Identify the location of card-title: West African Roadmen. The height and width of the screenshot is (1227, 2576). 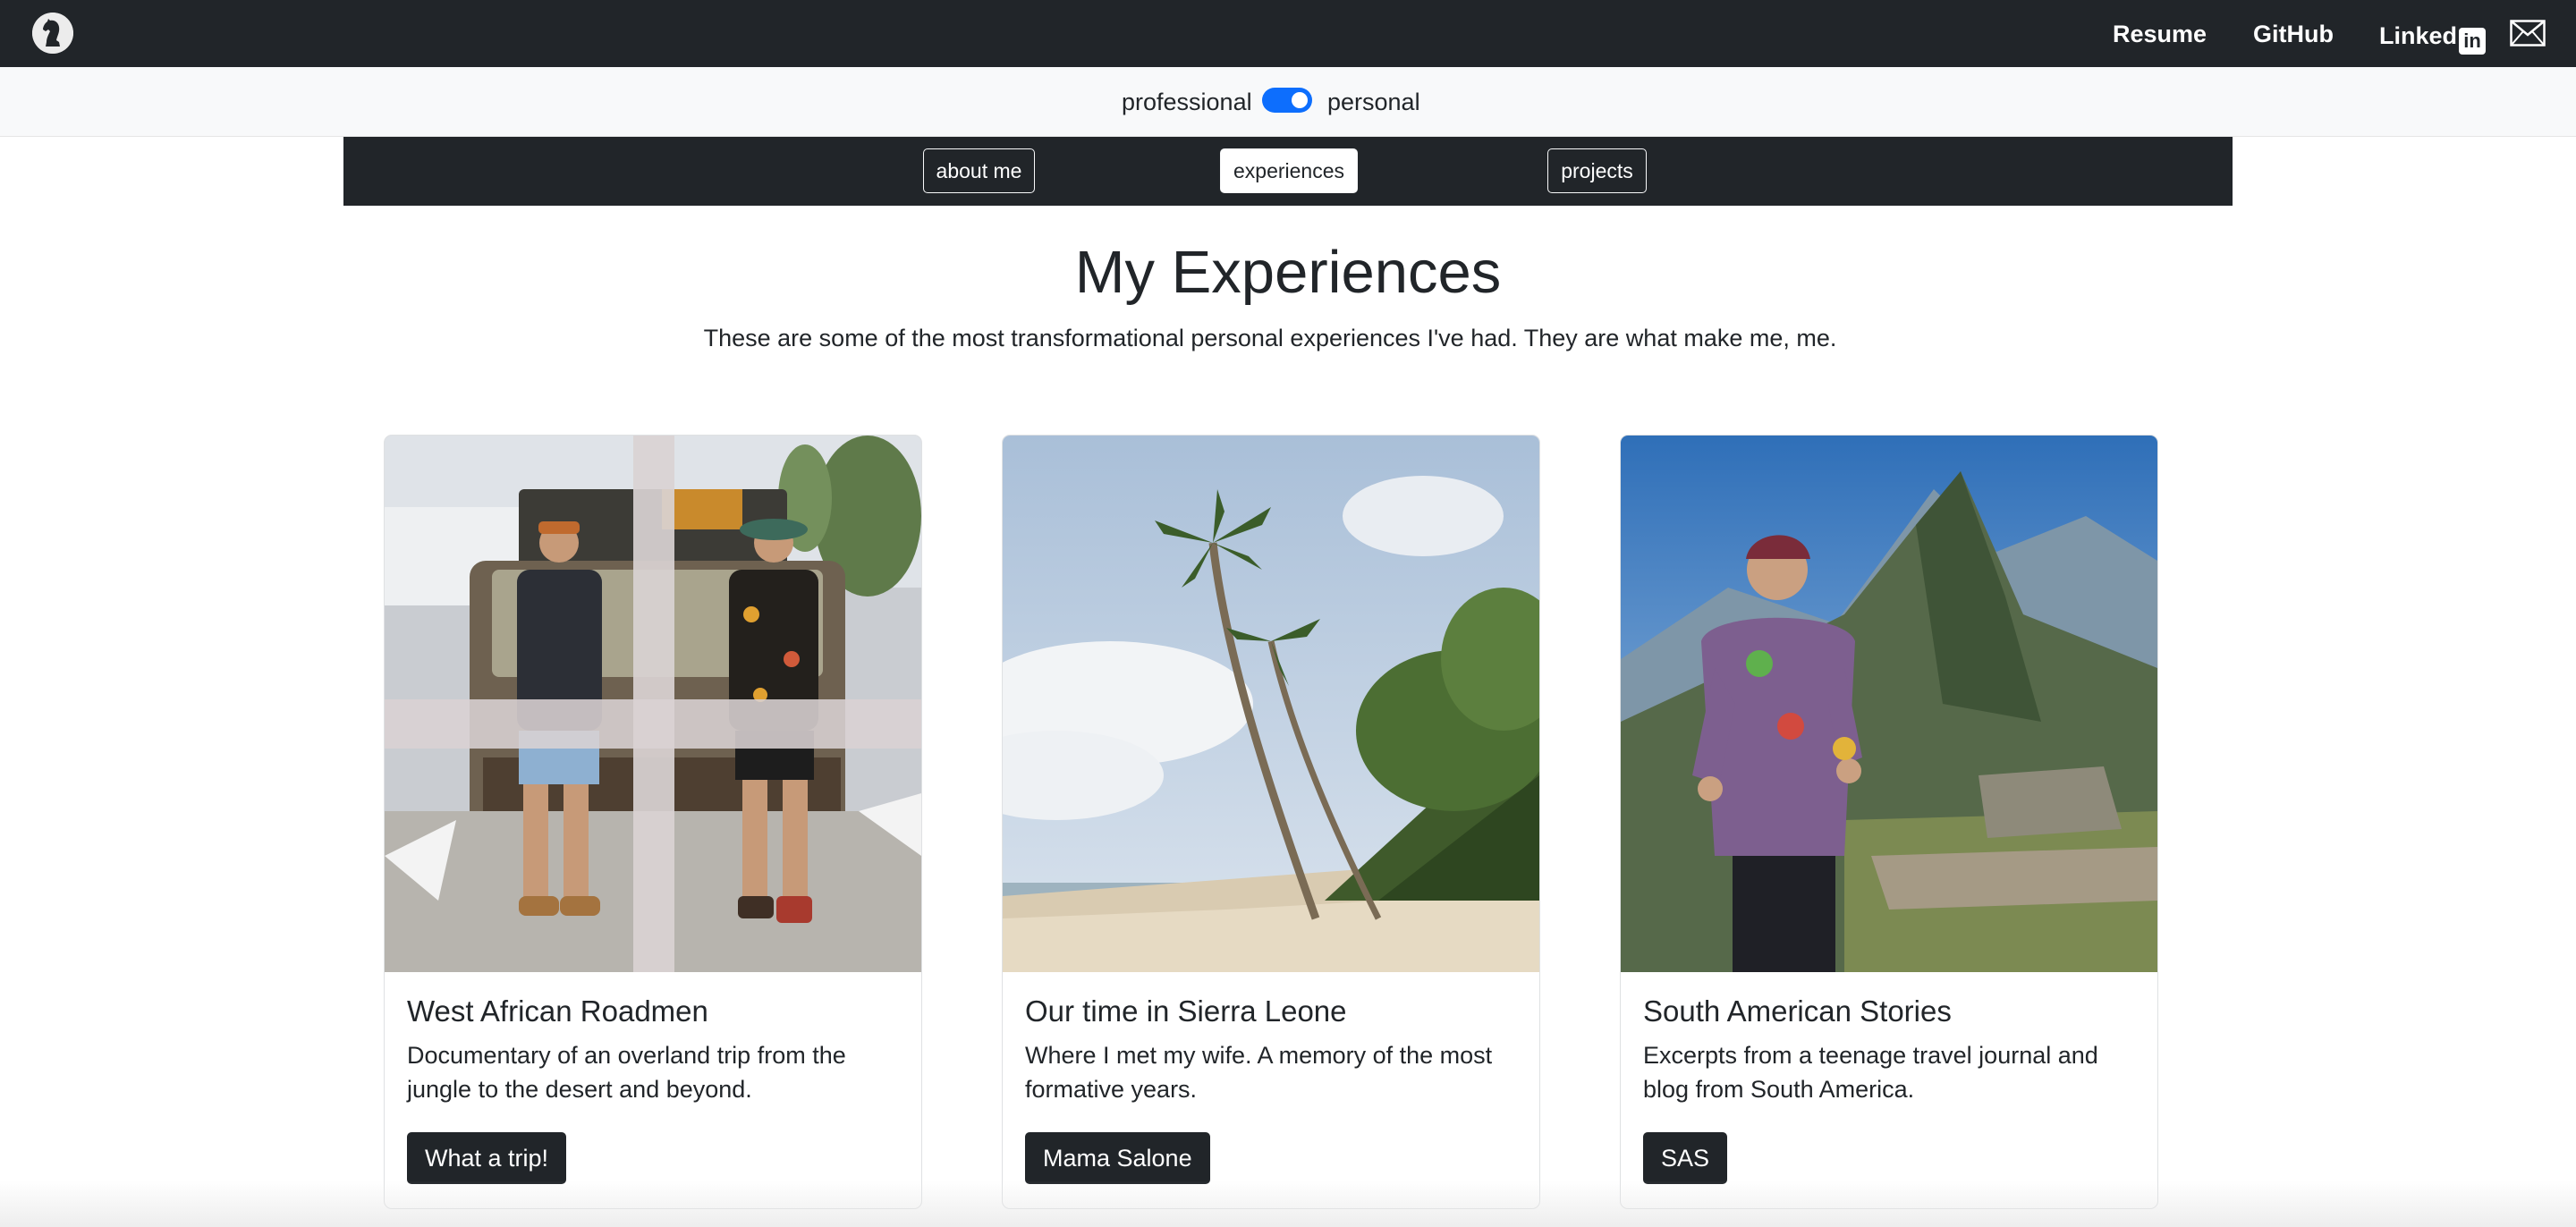
(557, 1011).